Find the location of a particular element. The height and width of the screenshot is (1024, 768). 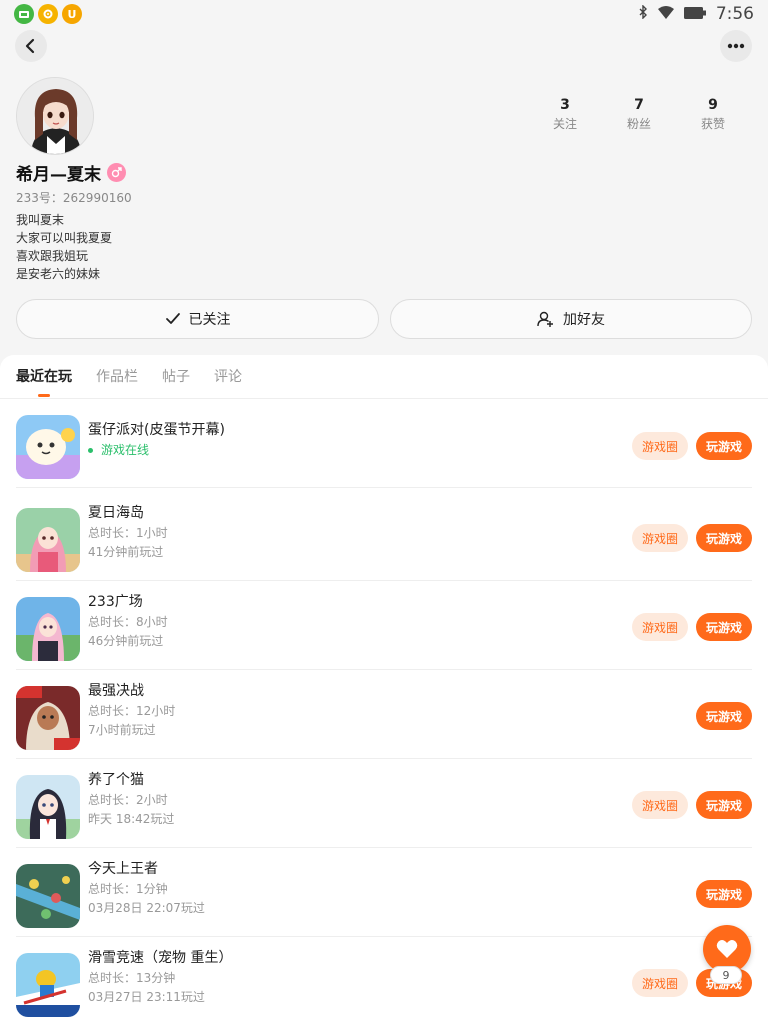

u-app-icon: U is located at coordinates (72, 14).